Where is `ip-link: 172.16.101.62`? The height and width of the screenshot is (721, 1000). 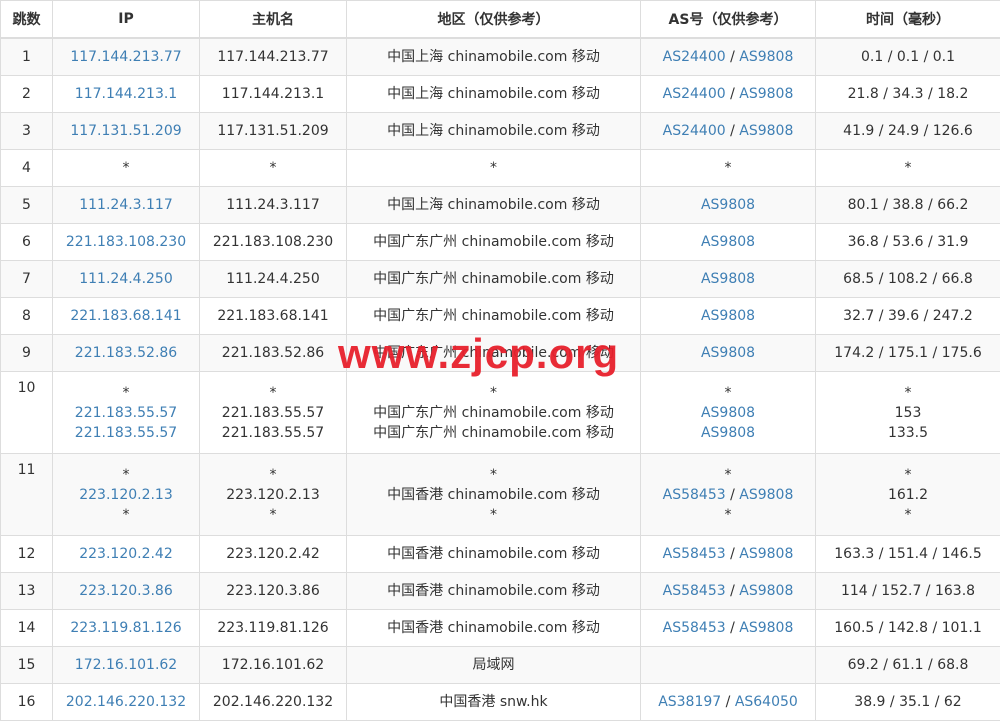 ip-link: 172.16.101.62 is located at coordinates (126, 665).